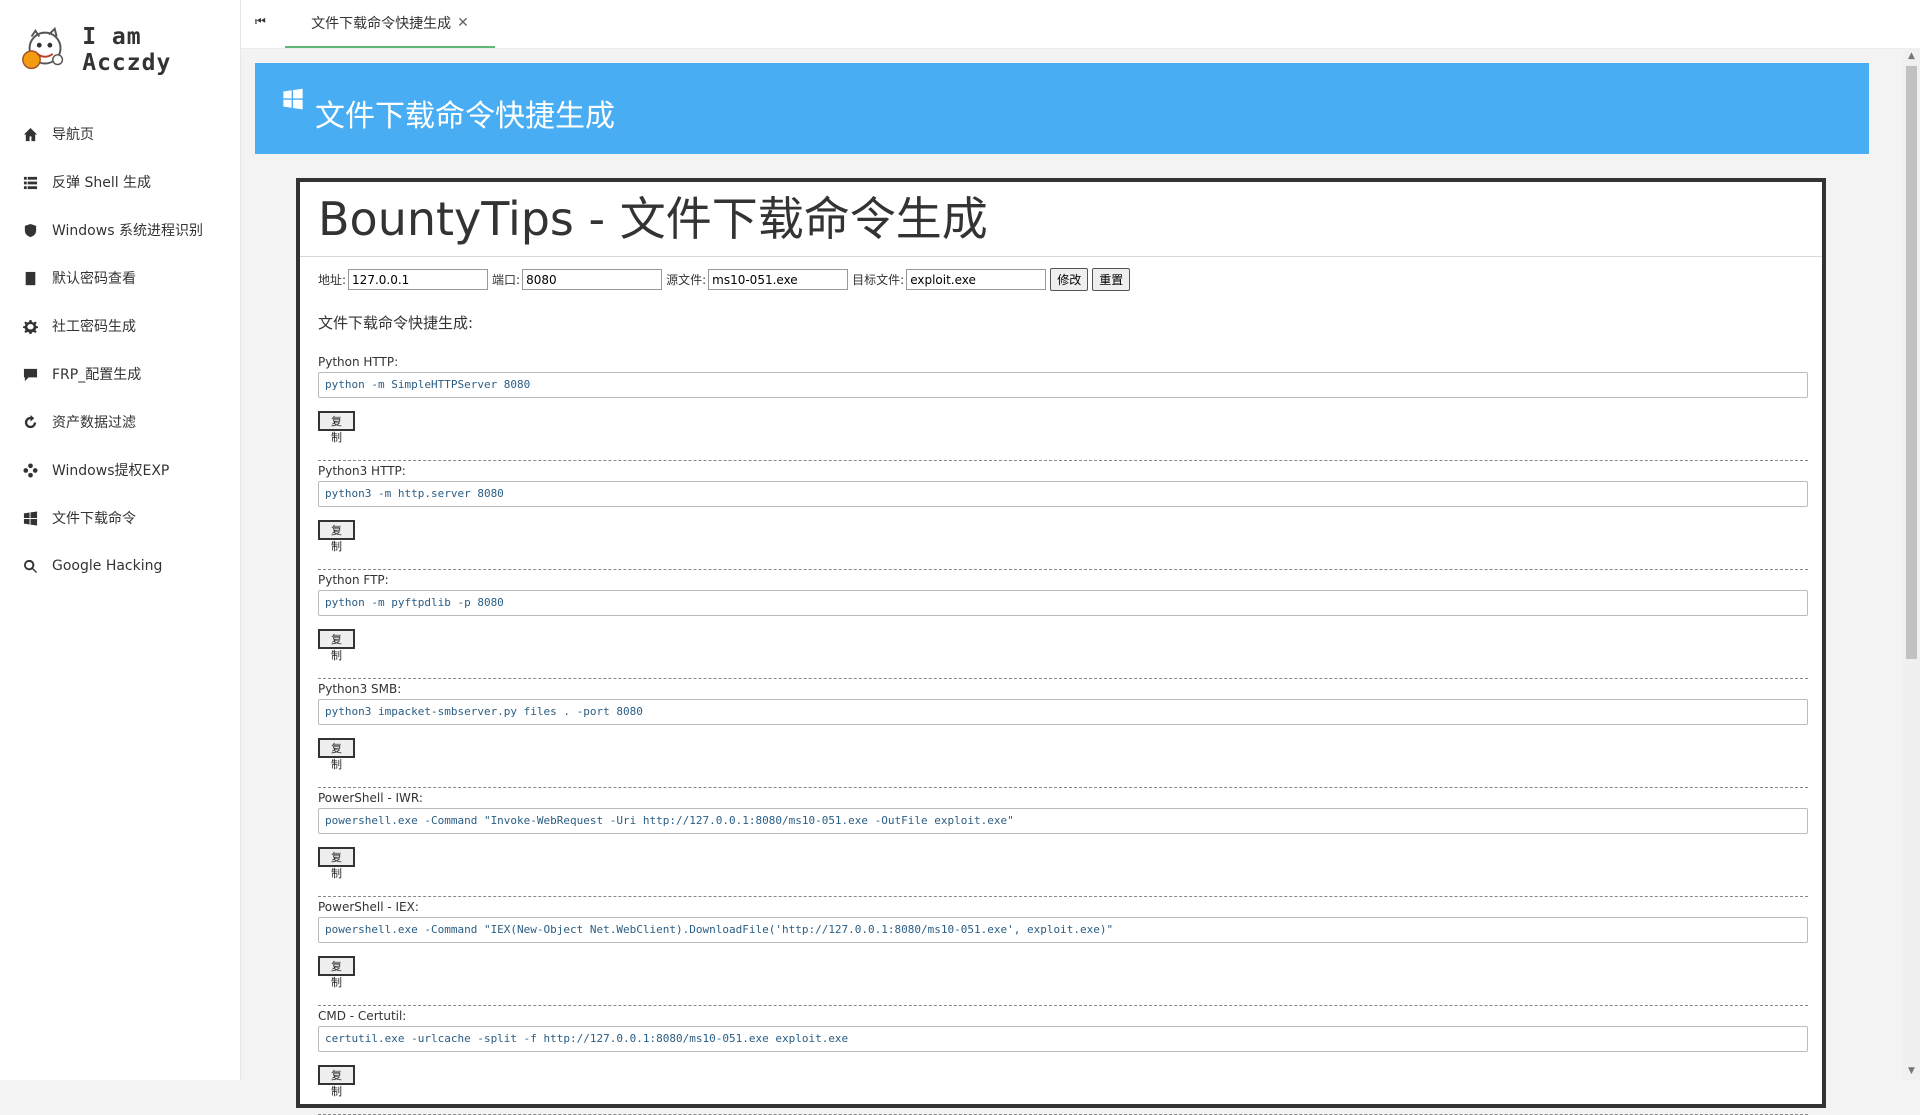 Image resolution: width=1920 pixels, height=1115 pixels. Describe the element at coordinates (1061, 221) in the screenshot. I see `card-title: BountyTips - 文件下载命令生成` at that location.